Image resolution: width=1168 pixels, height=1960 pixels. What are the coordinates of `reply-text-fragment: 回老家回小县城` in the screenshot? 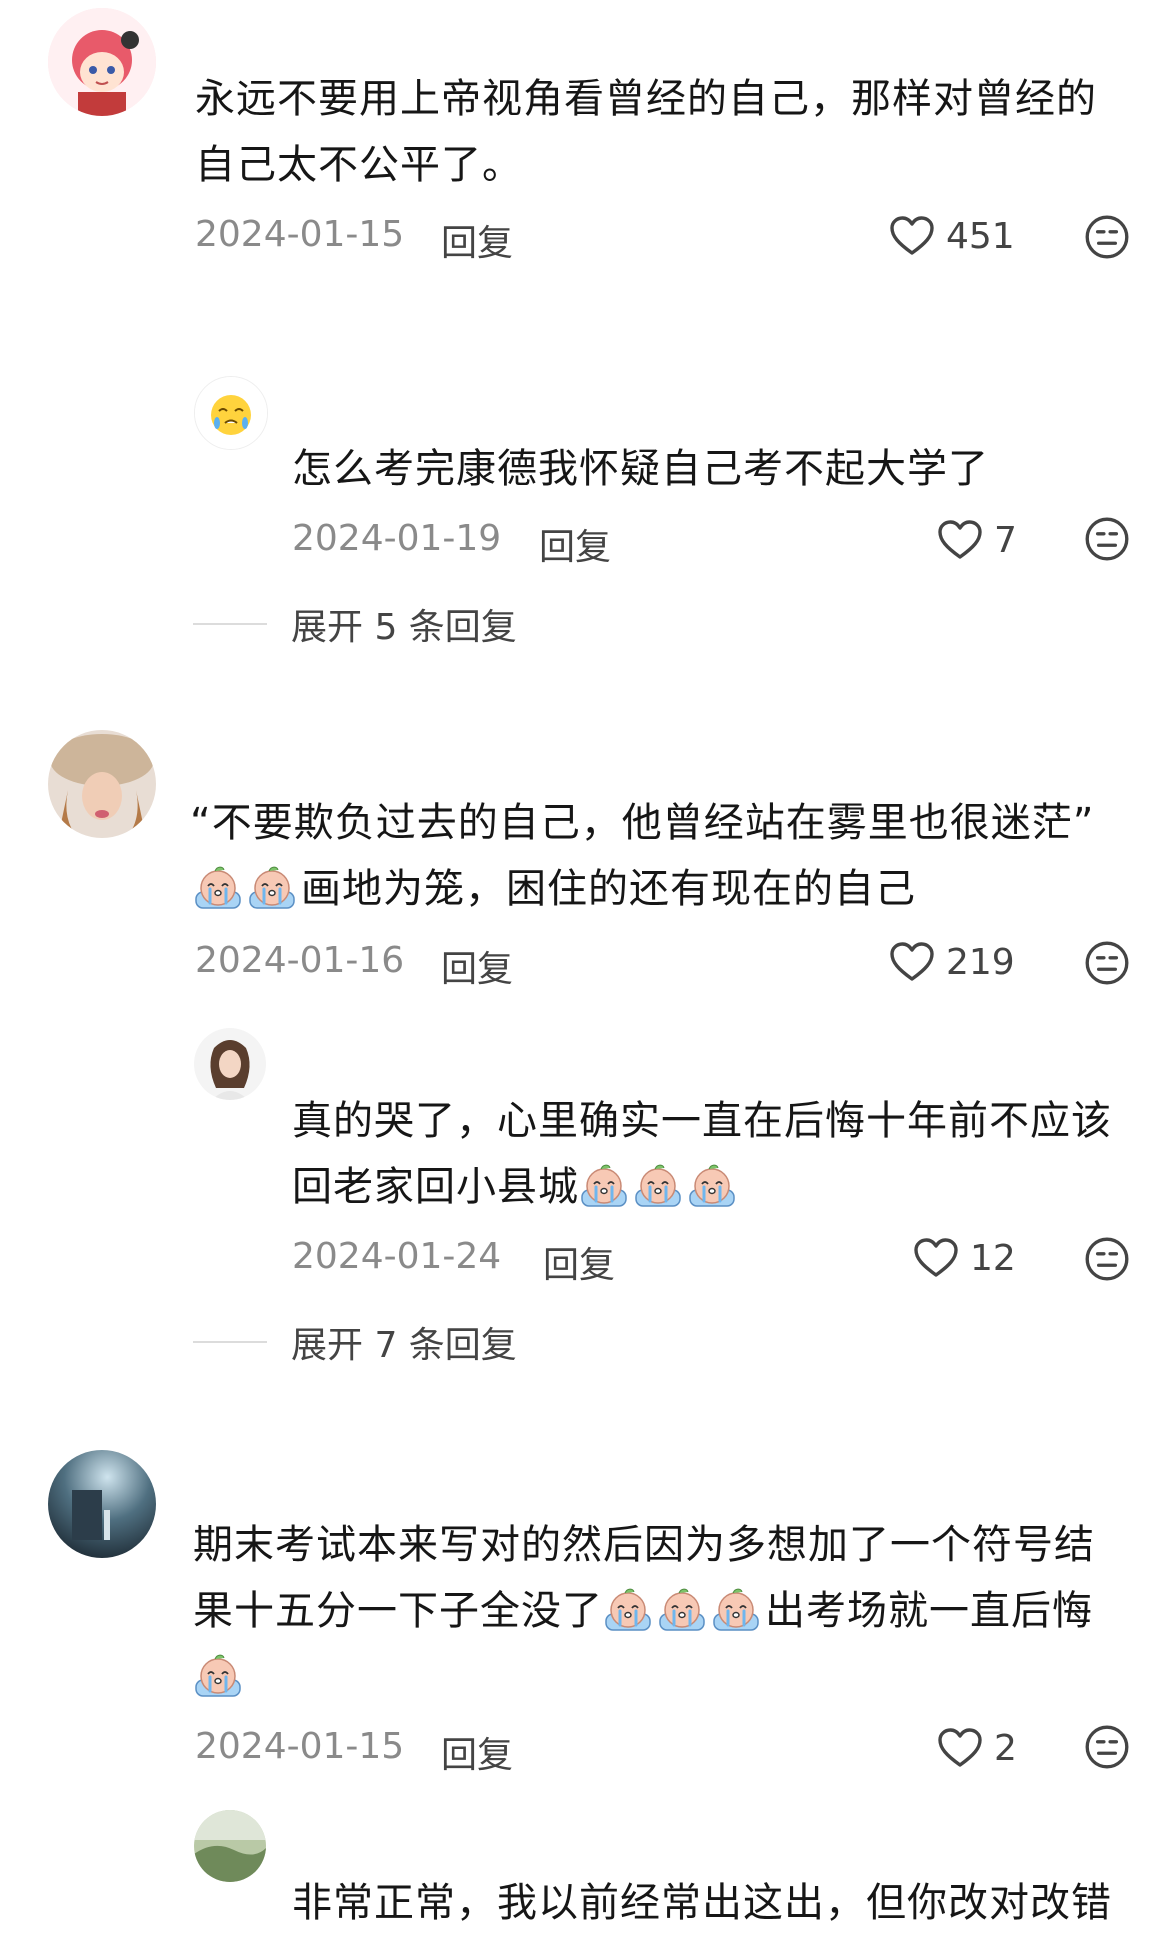 It's located at (435, 1187).